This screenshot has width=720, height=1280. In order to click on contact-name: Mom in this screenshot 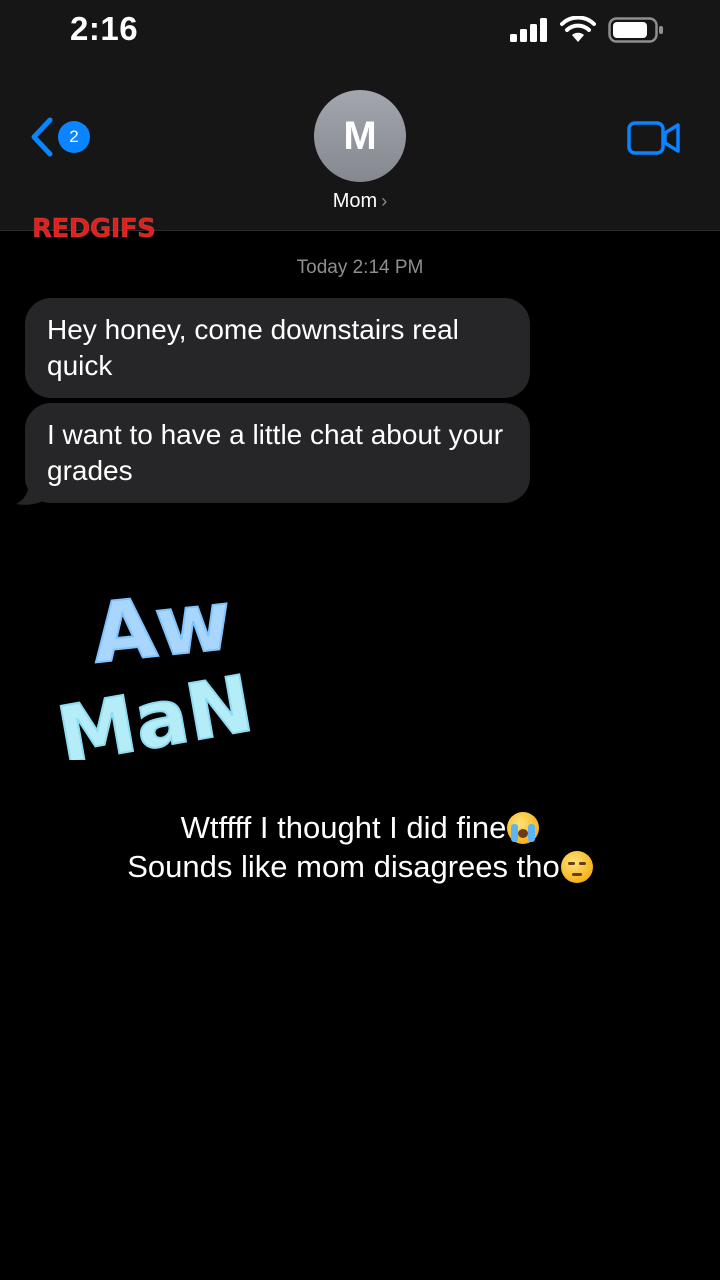, I will do `click(355, 201)`.